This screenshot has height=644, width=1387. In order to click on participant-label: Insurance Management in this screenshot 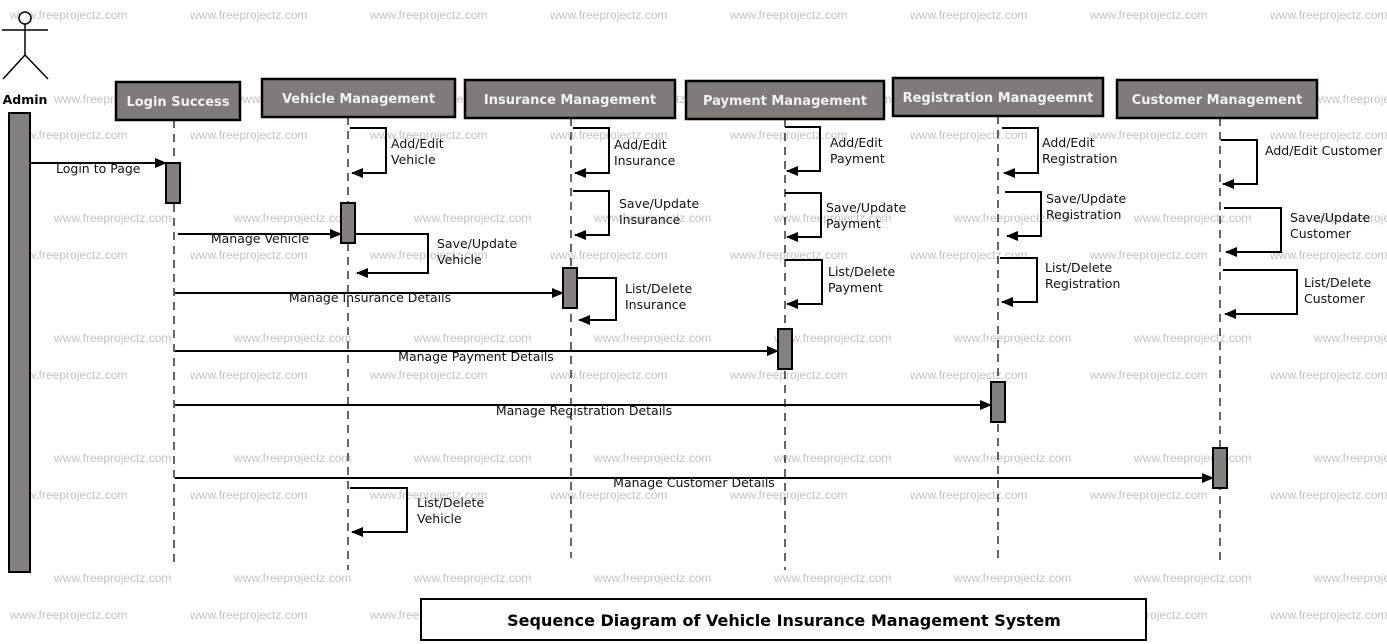, I will do `click(570, 100)`.